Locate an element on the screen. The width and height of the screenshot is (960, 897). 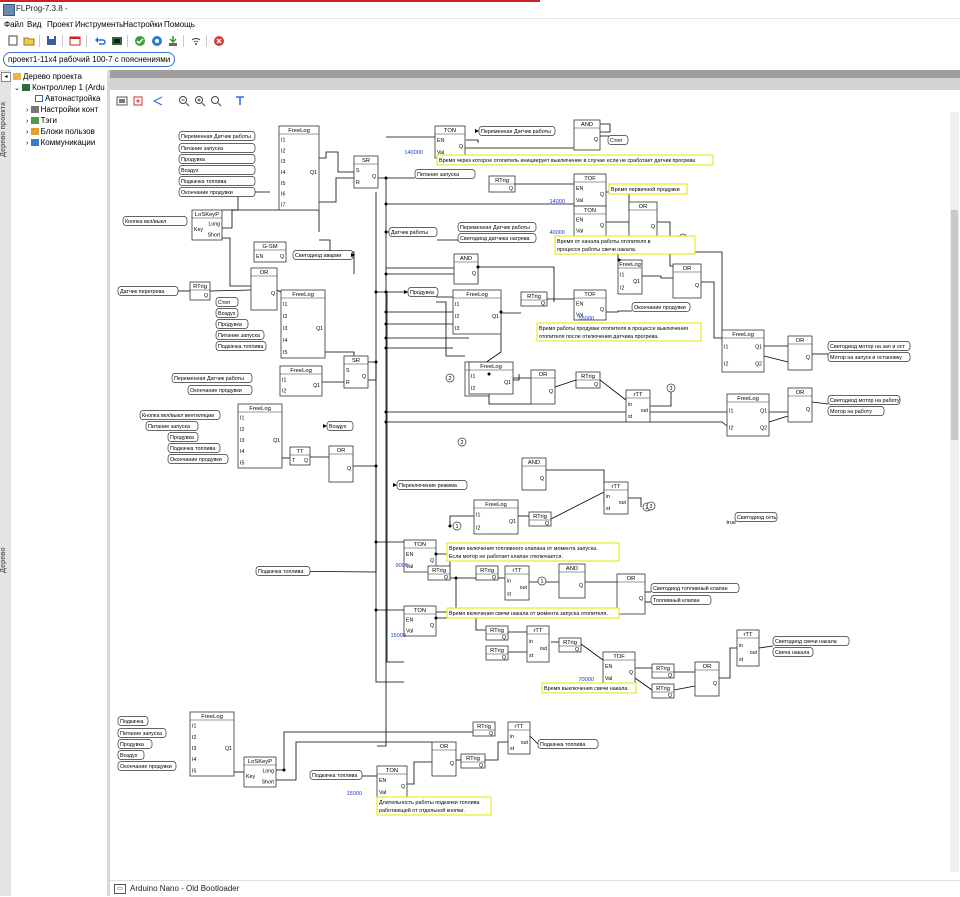
new-file-icon is located at coordinates (12, 40).